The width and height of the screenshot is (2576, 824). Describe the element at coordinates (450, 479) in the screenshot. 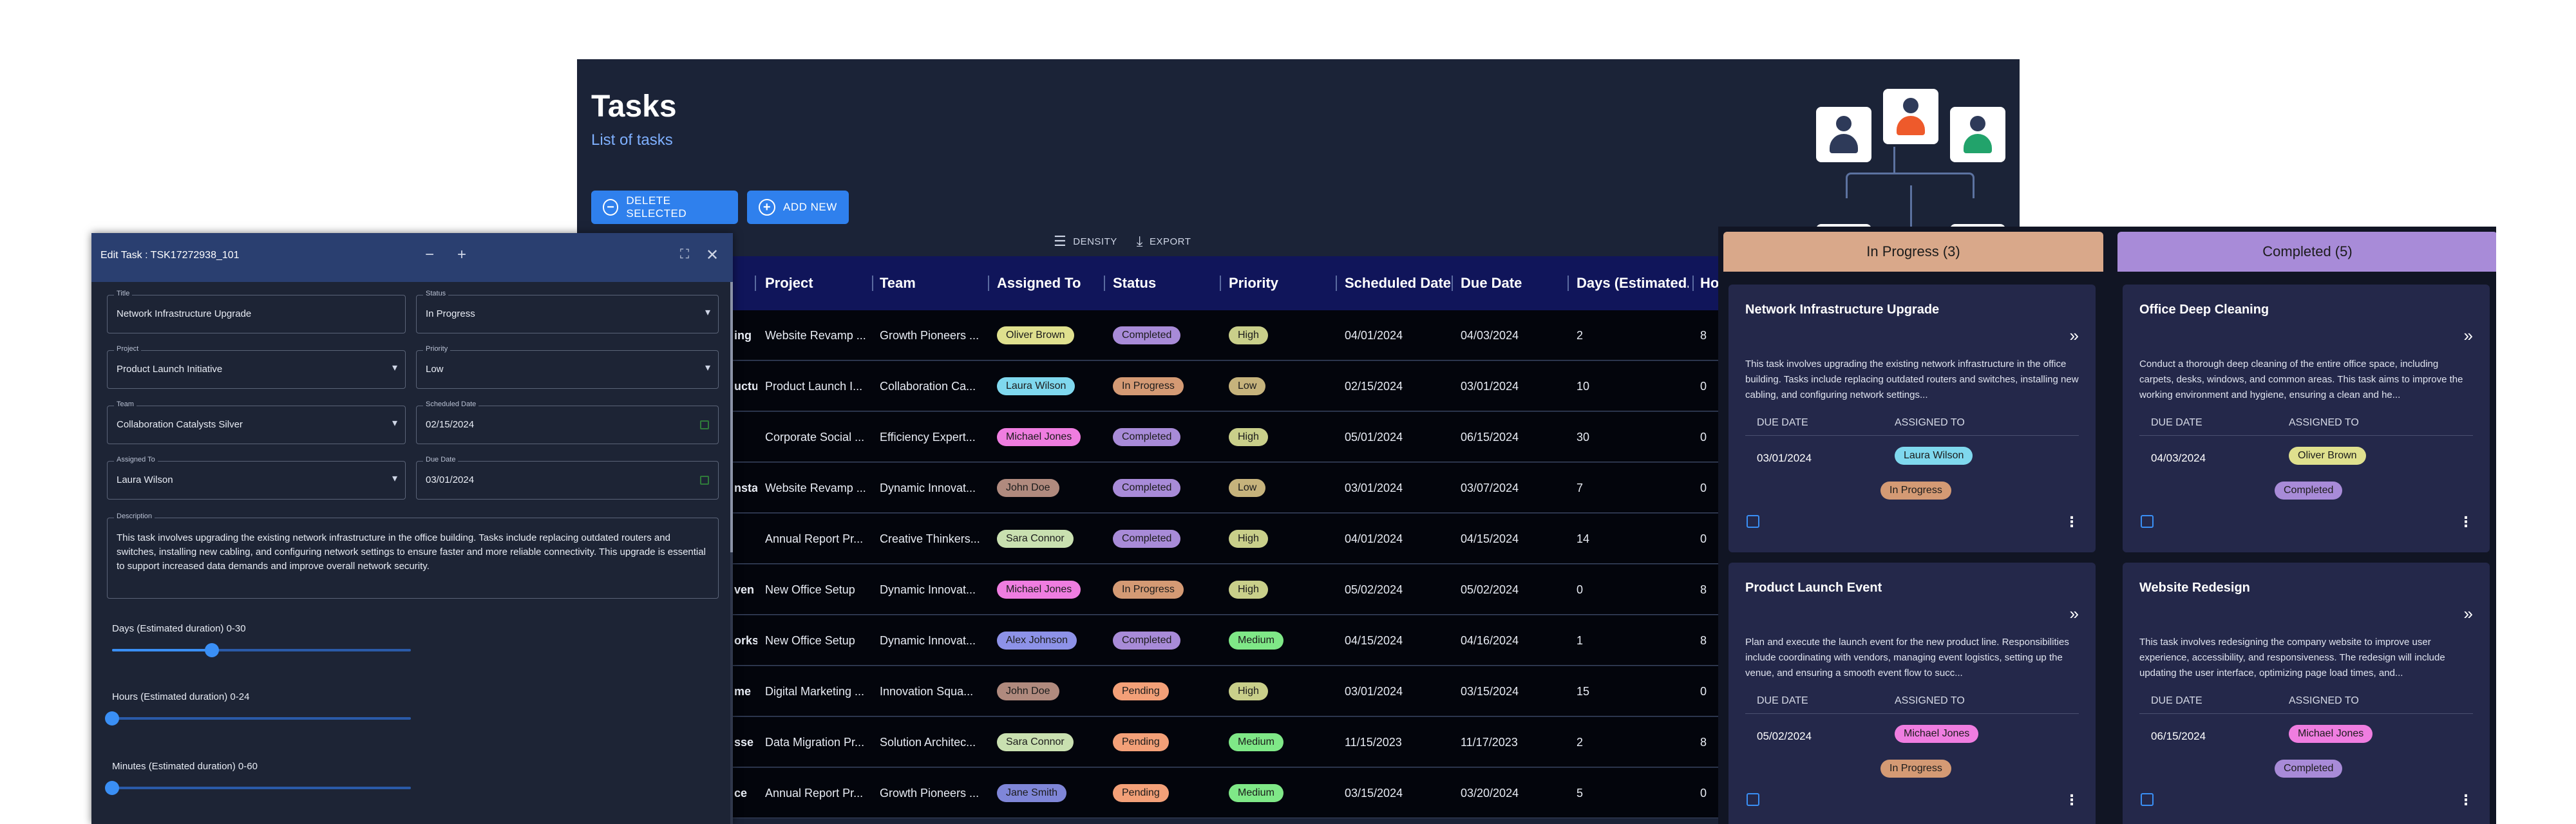

I see `due-date-value: 03/01/2024` at that location.